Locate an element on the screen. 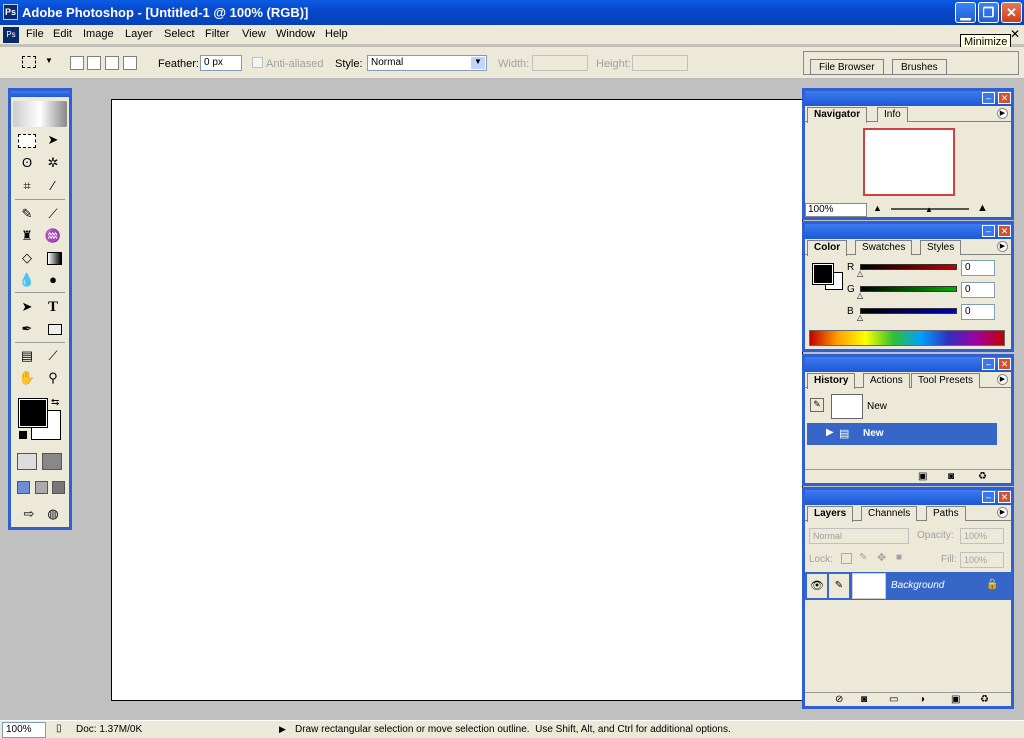 This screenshot has height=738, width=1024. new-group-icon: ▭ is located at coordinates (893, 699).